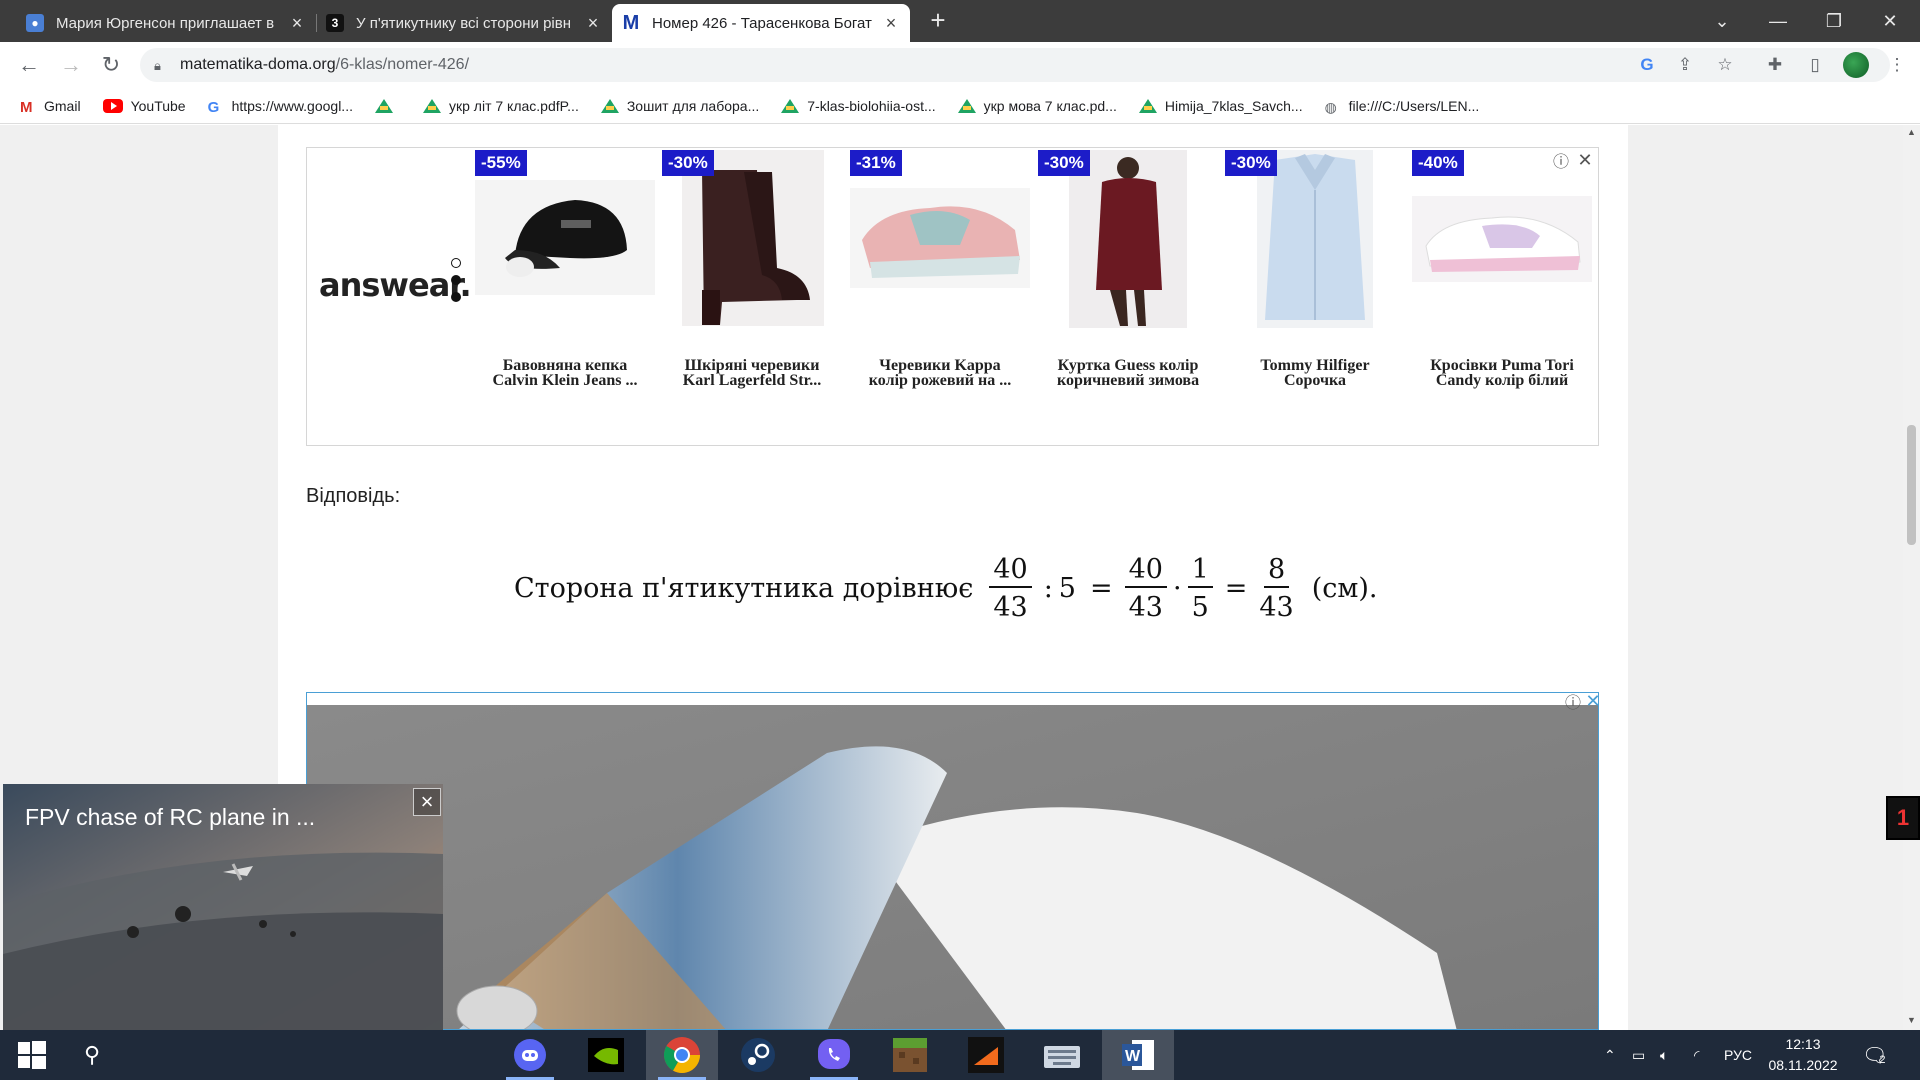  What do you see at coordinates (1145, 588) in the screenshot?
I see `fraction: 40 43` at bounding box center [1145, 588].